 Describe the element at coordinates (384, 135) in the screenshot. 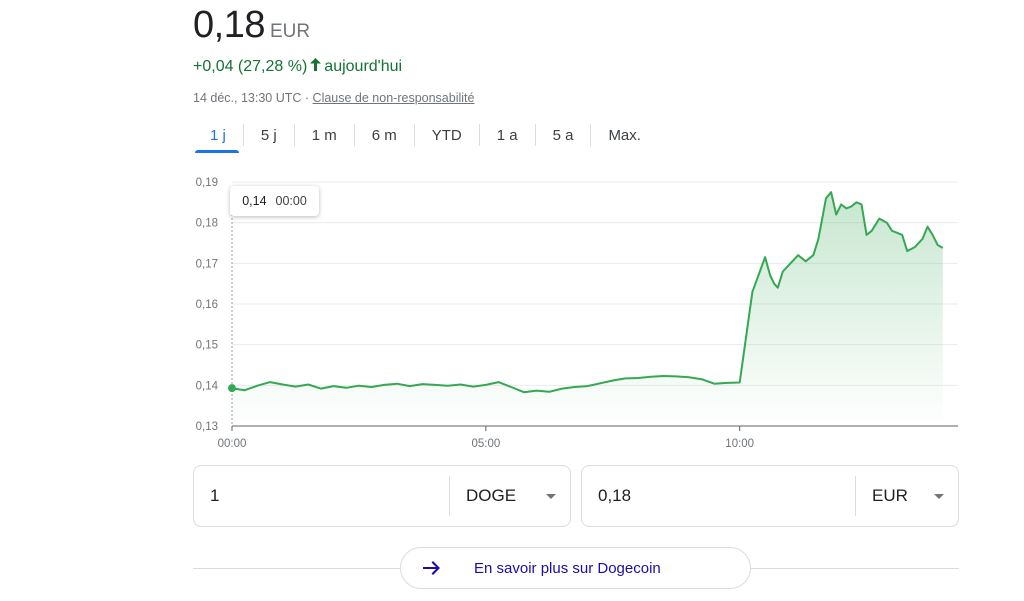

I see `tab-6m: 6 m` at that location.